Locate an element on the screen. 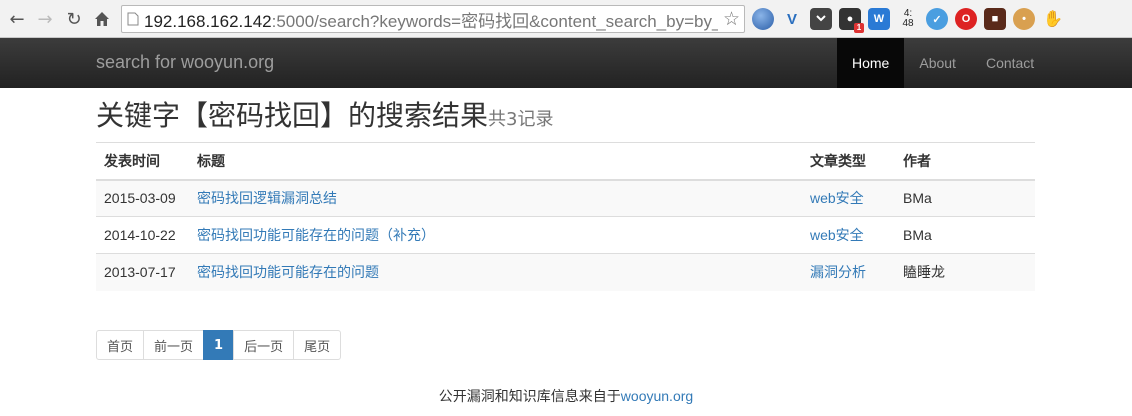 The height and width of the screenshot is (416, 1132). extension-bar: V ● 1 W 4: 48 ✓ O ■ • ✋ is located at coordinates (911, 20).